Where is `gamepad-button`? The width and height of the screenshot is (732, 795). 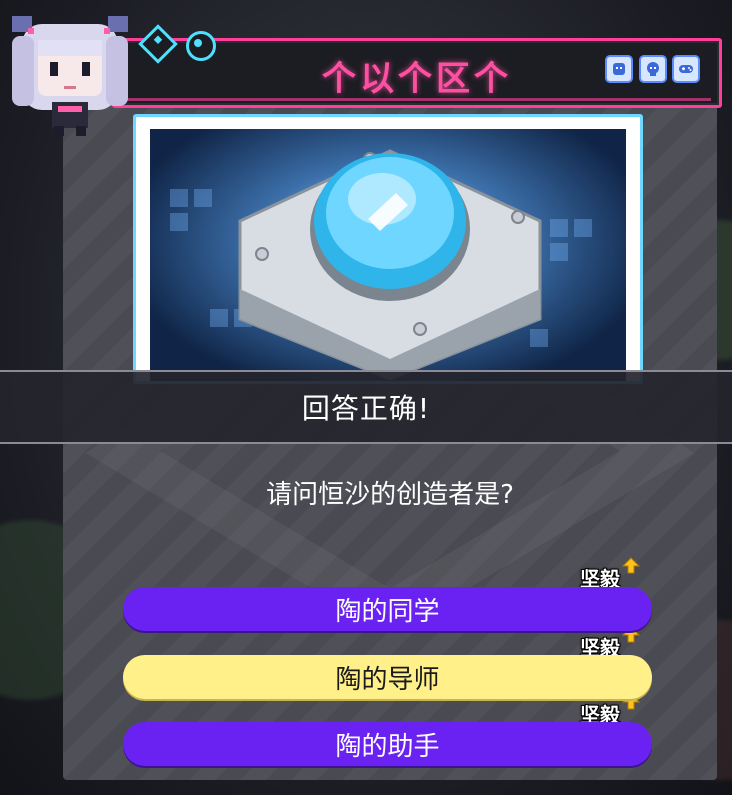 gamepad-button is located at coordinates (686, 69).